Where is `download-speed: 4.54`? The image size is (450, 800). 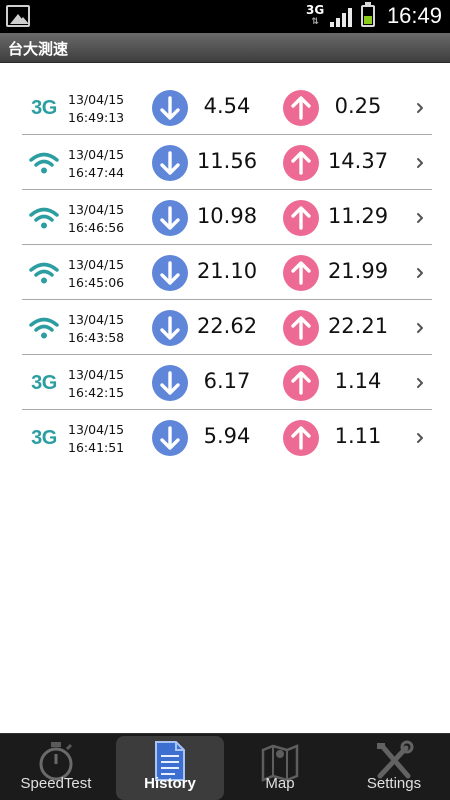
download-speed: 4.54 is located at coordinates (227, 106).